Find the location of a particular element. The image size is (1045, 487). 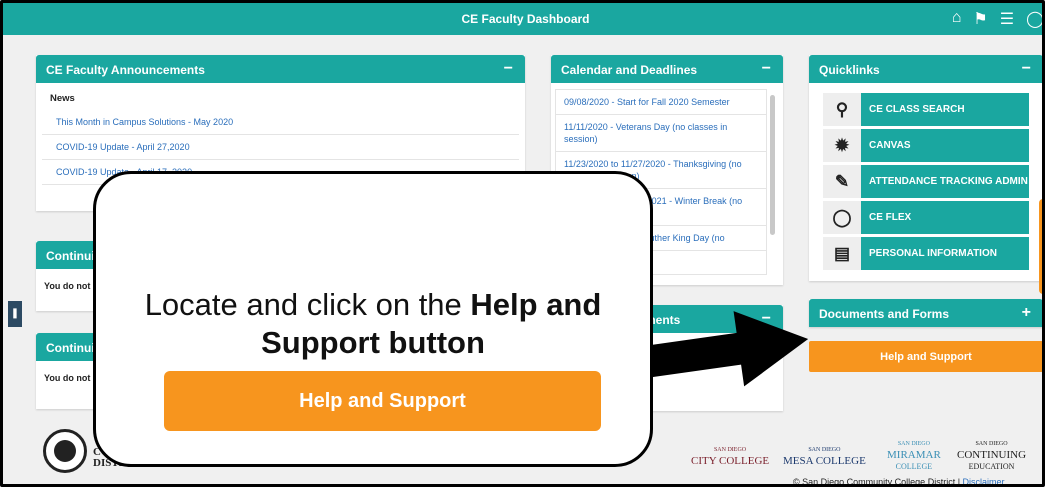

miramar-college-logo: SAN DIEGO MIRAMAR COLLEGE is located at coordinates (914, 456).